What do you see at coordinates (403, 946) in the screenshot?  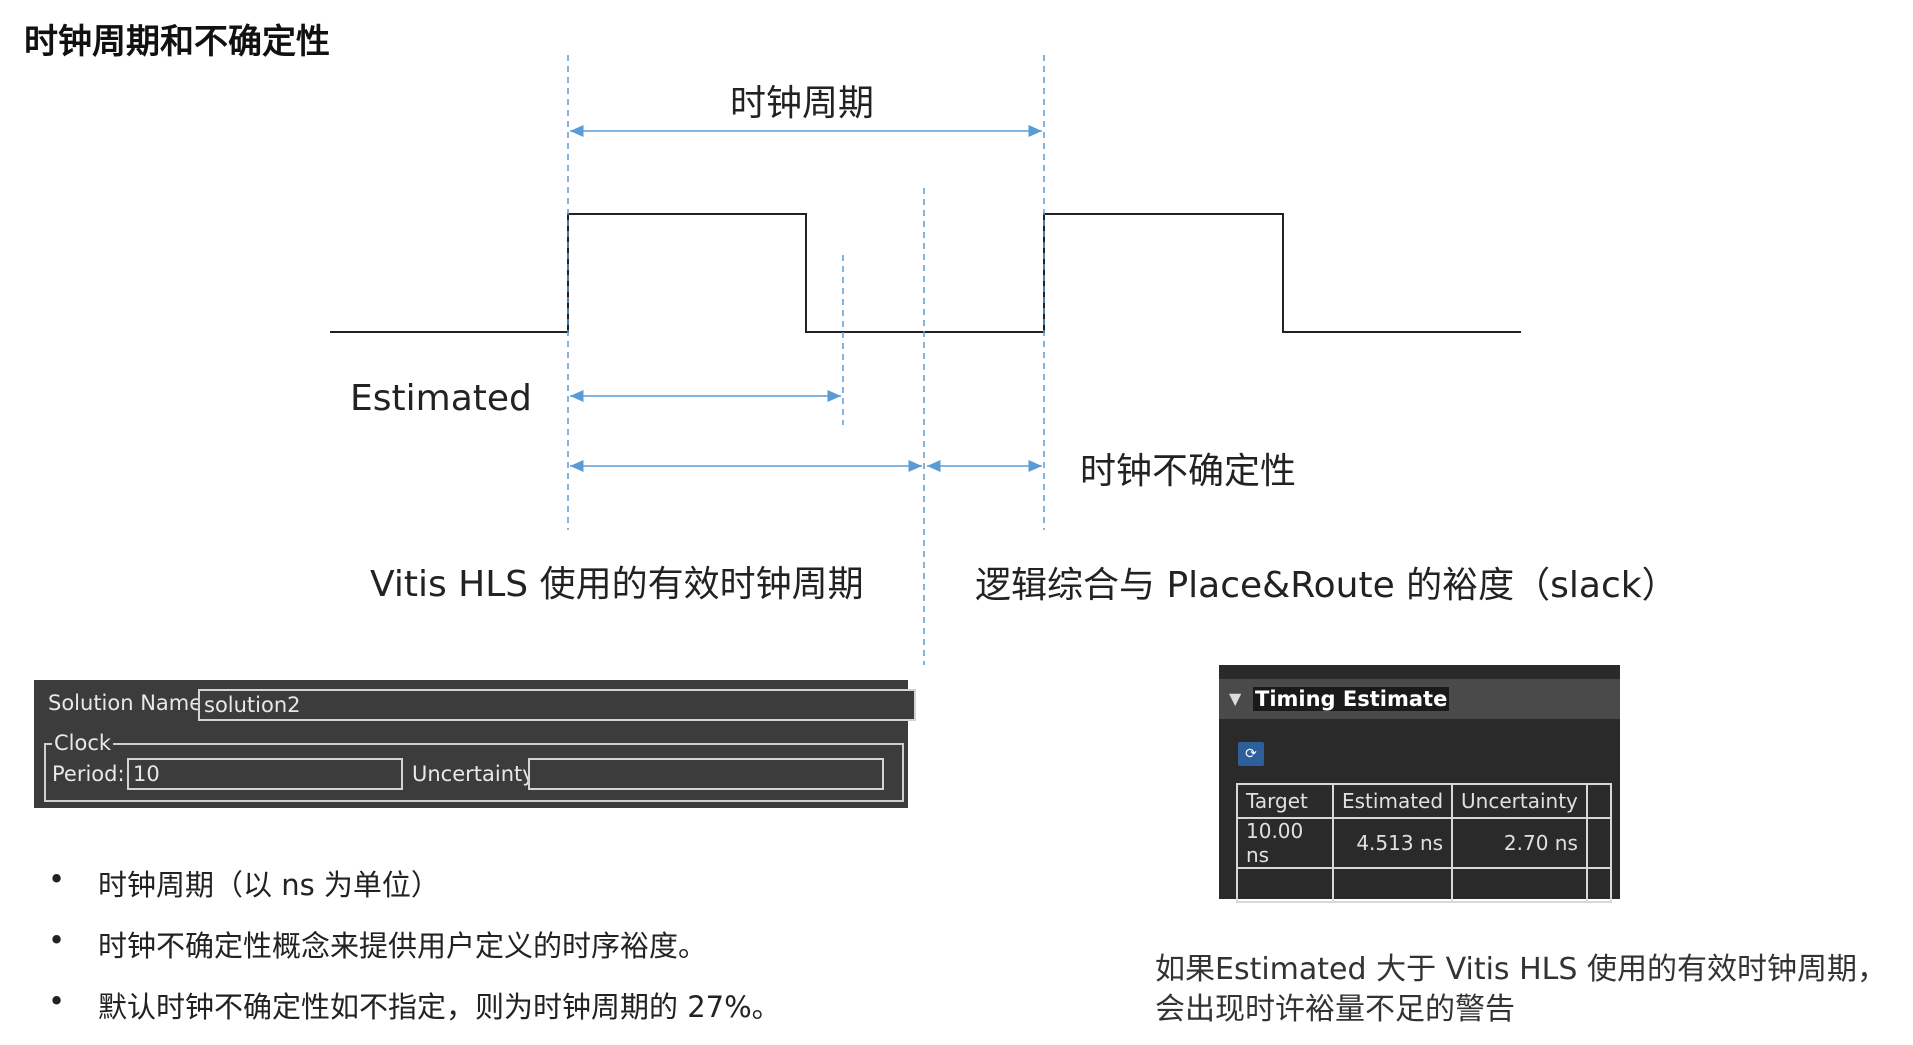 I see `bullet-text: 时钟不确定性概念来提供用户定义的时序裕度。` at bounding box center [403, 946].